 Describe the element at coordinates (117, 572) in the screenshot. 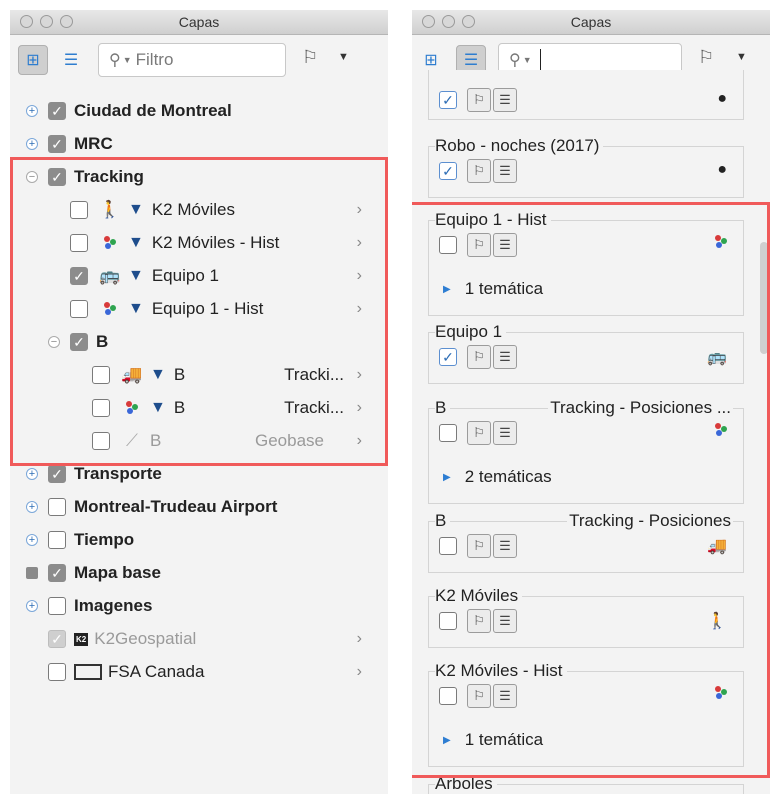

I see `layer-label: Mapa base` at that location.